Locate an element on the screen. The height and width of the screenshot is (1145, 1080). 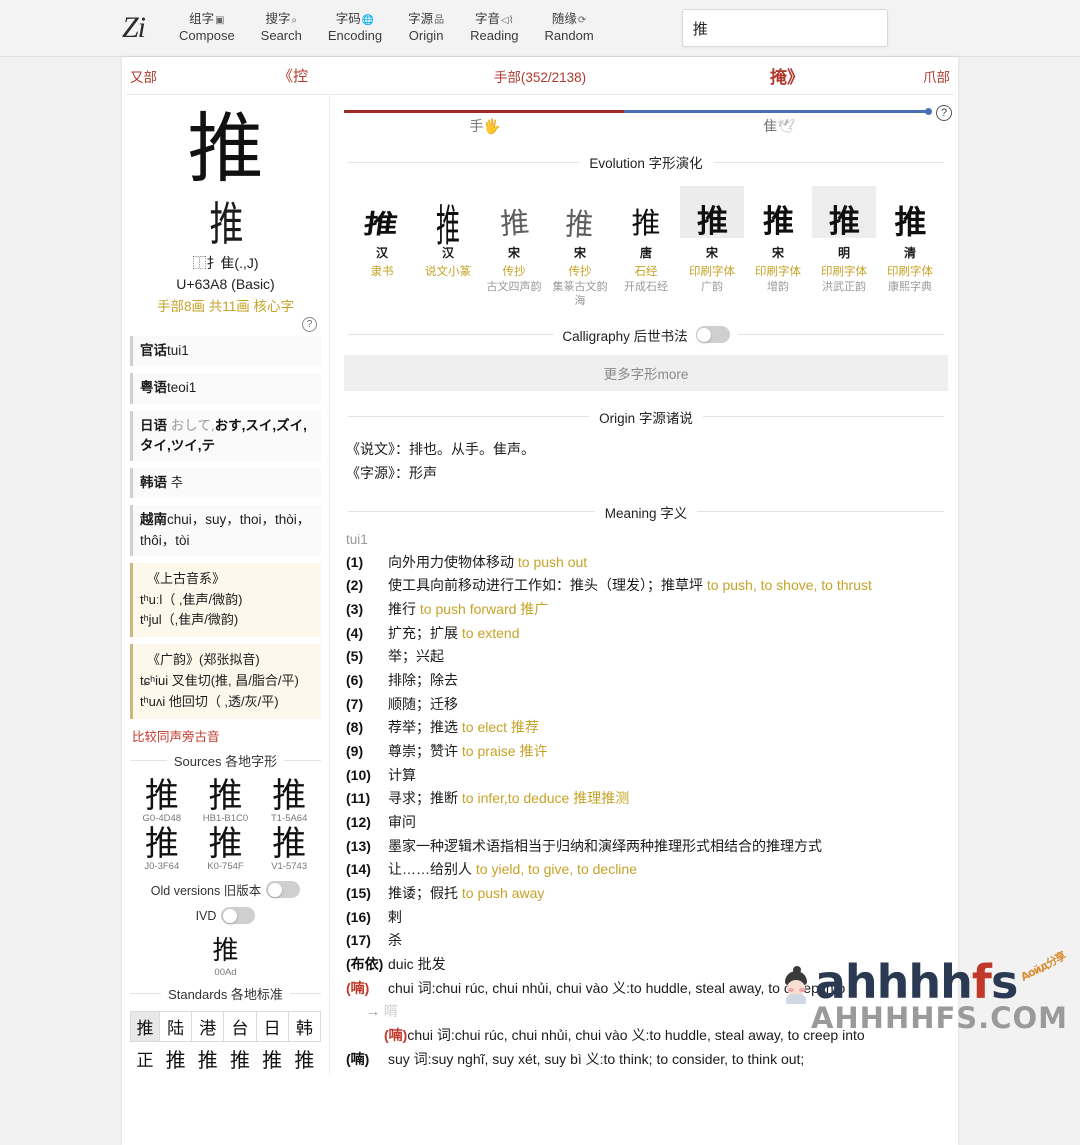
decomposition-labels: 手🖐 隹🕊 is located at coordinates (638, 126).